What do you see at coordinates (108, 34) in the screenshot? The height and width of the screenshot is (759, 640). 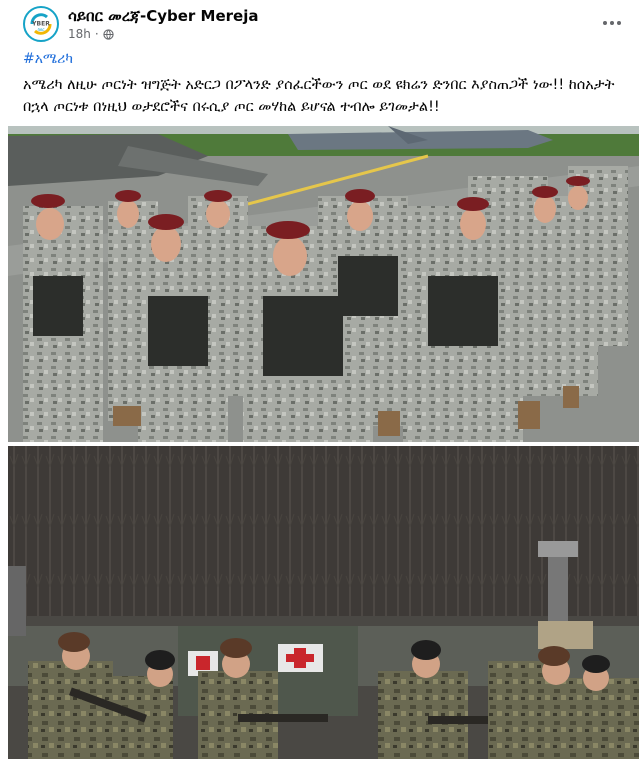 I see `globe-icon` at bounding box center [108, 34].